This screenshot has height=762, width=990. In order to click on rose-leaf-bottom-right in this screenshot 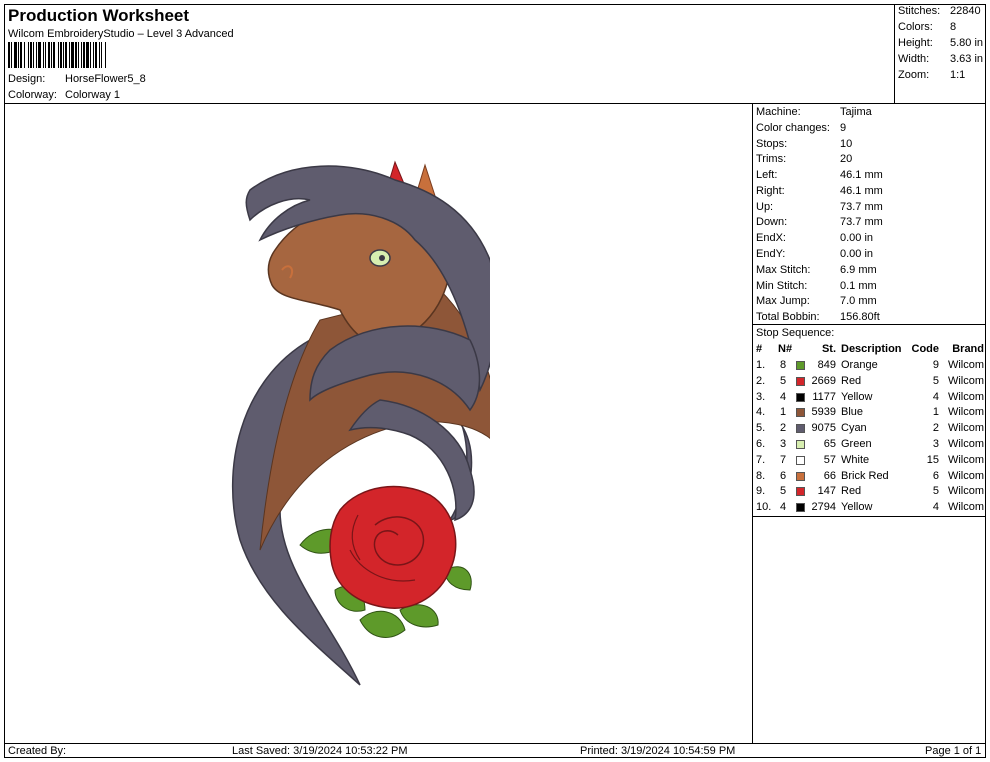, I will do `click(419, 616)`.